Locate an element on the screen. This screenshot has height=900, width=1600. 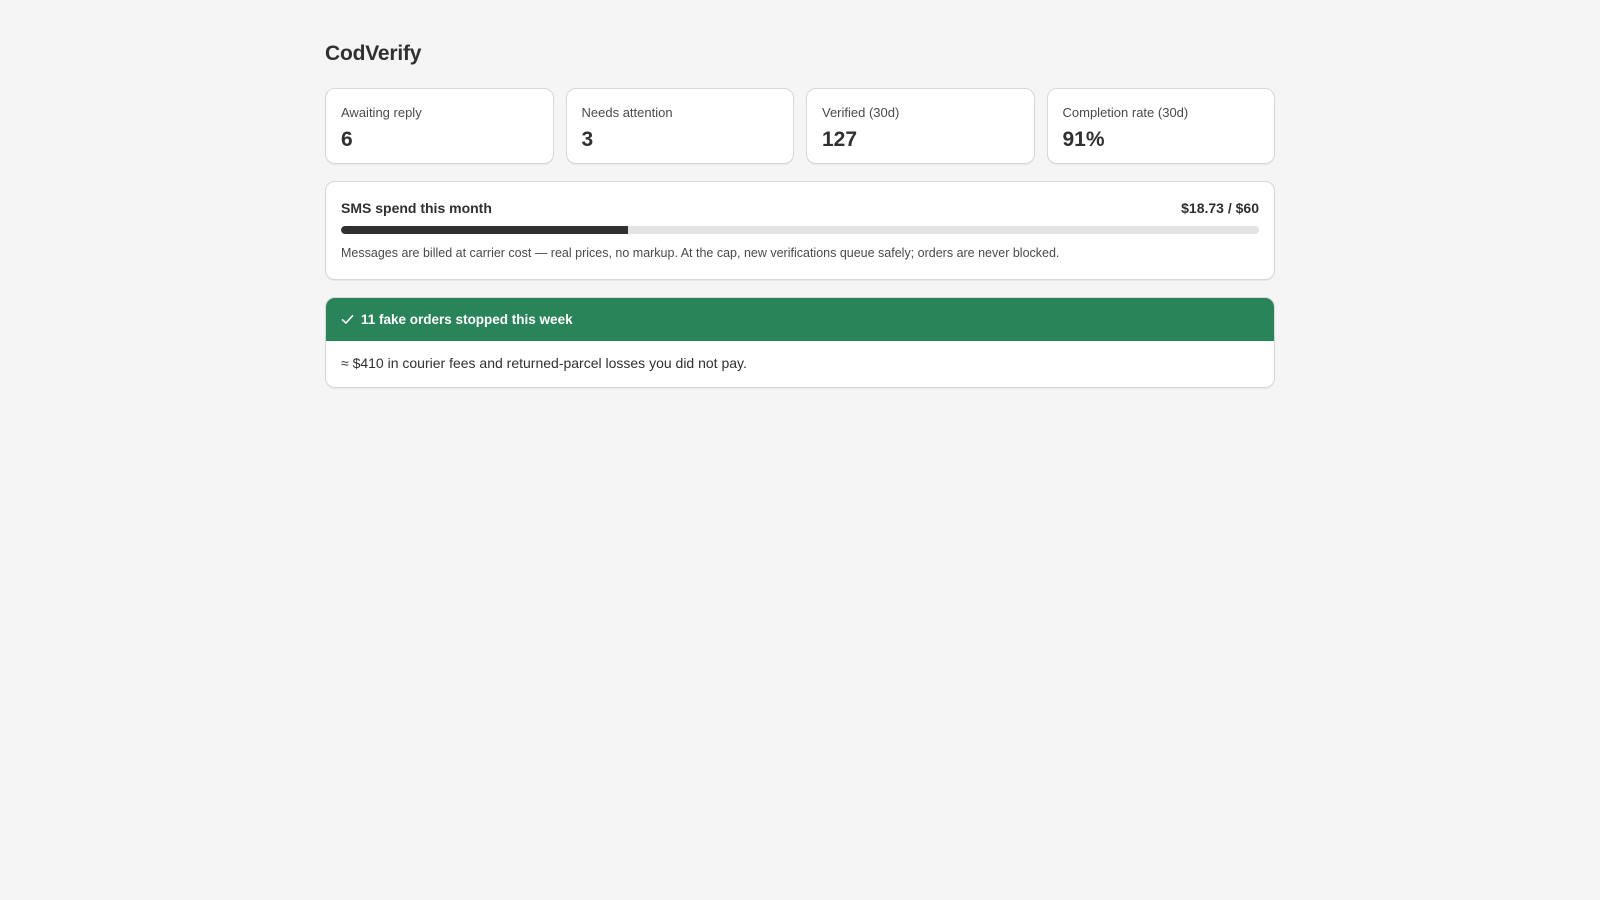
stat-label: Needs attention is located at coordinates (627, 112).